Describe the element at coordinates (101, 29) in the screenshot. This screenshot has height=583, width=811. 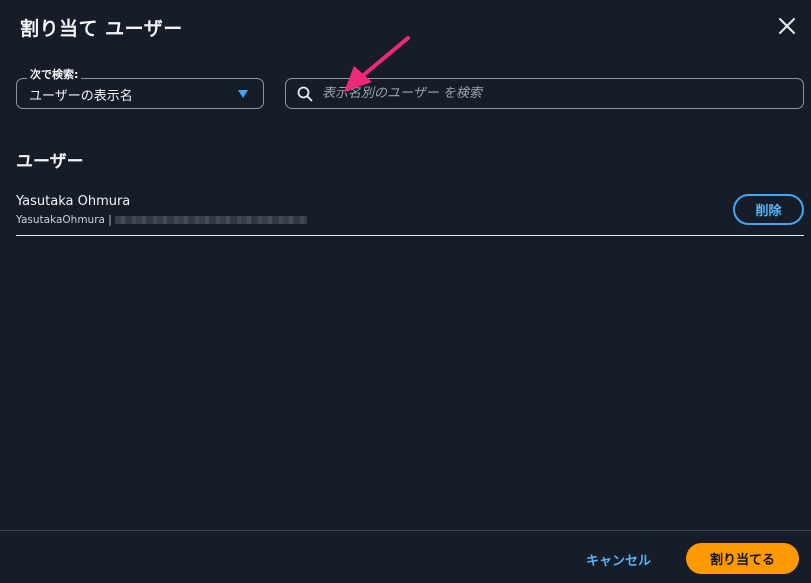
I see `dialog-title: 割り当て ユーザー` at that location.